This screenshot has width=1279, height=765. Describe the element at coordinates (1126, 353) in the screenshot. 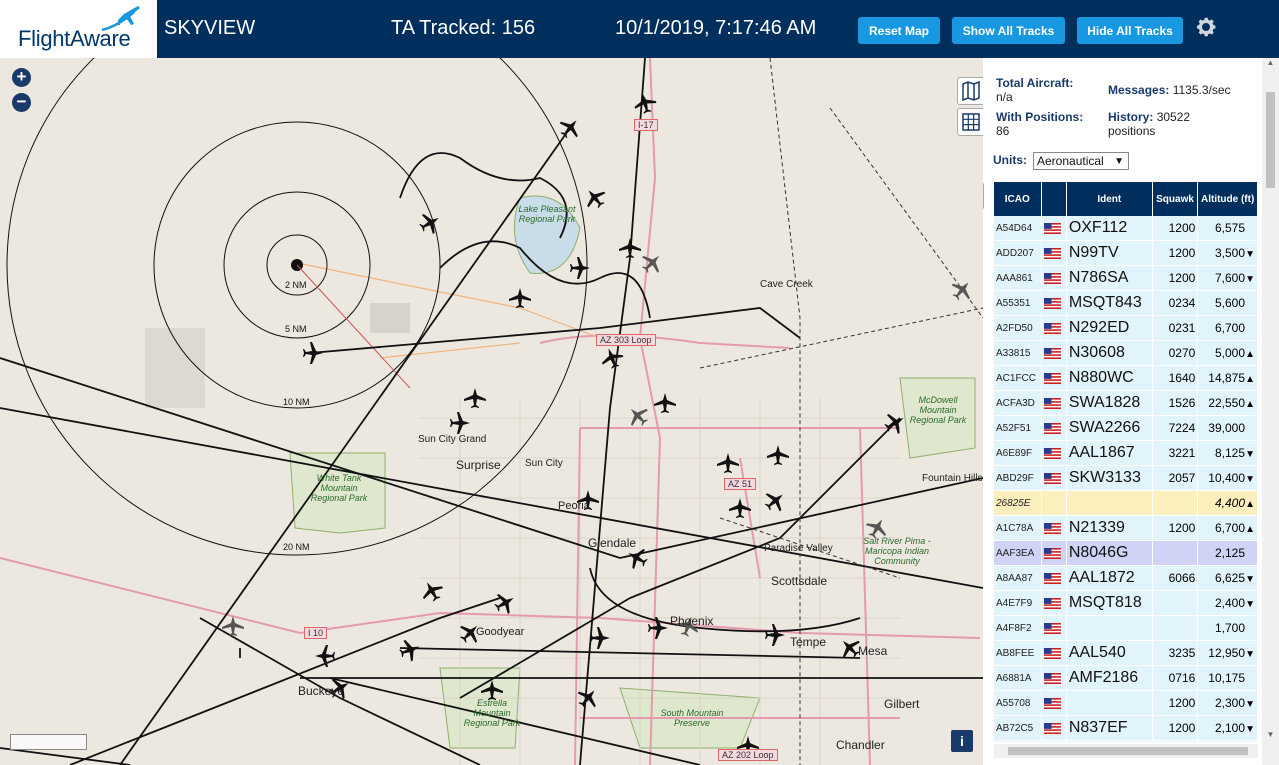

I see `table-row: A33815 N30608 0270 5,000▲` at that location.